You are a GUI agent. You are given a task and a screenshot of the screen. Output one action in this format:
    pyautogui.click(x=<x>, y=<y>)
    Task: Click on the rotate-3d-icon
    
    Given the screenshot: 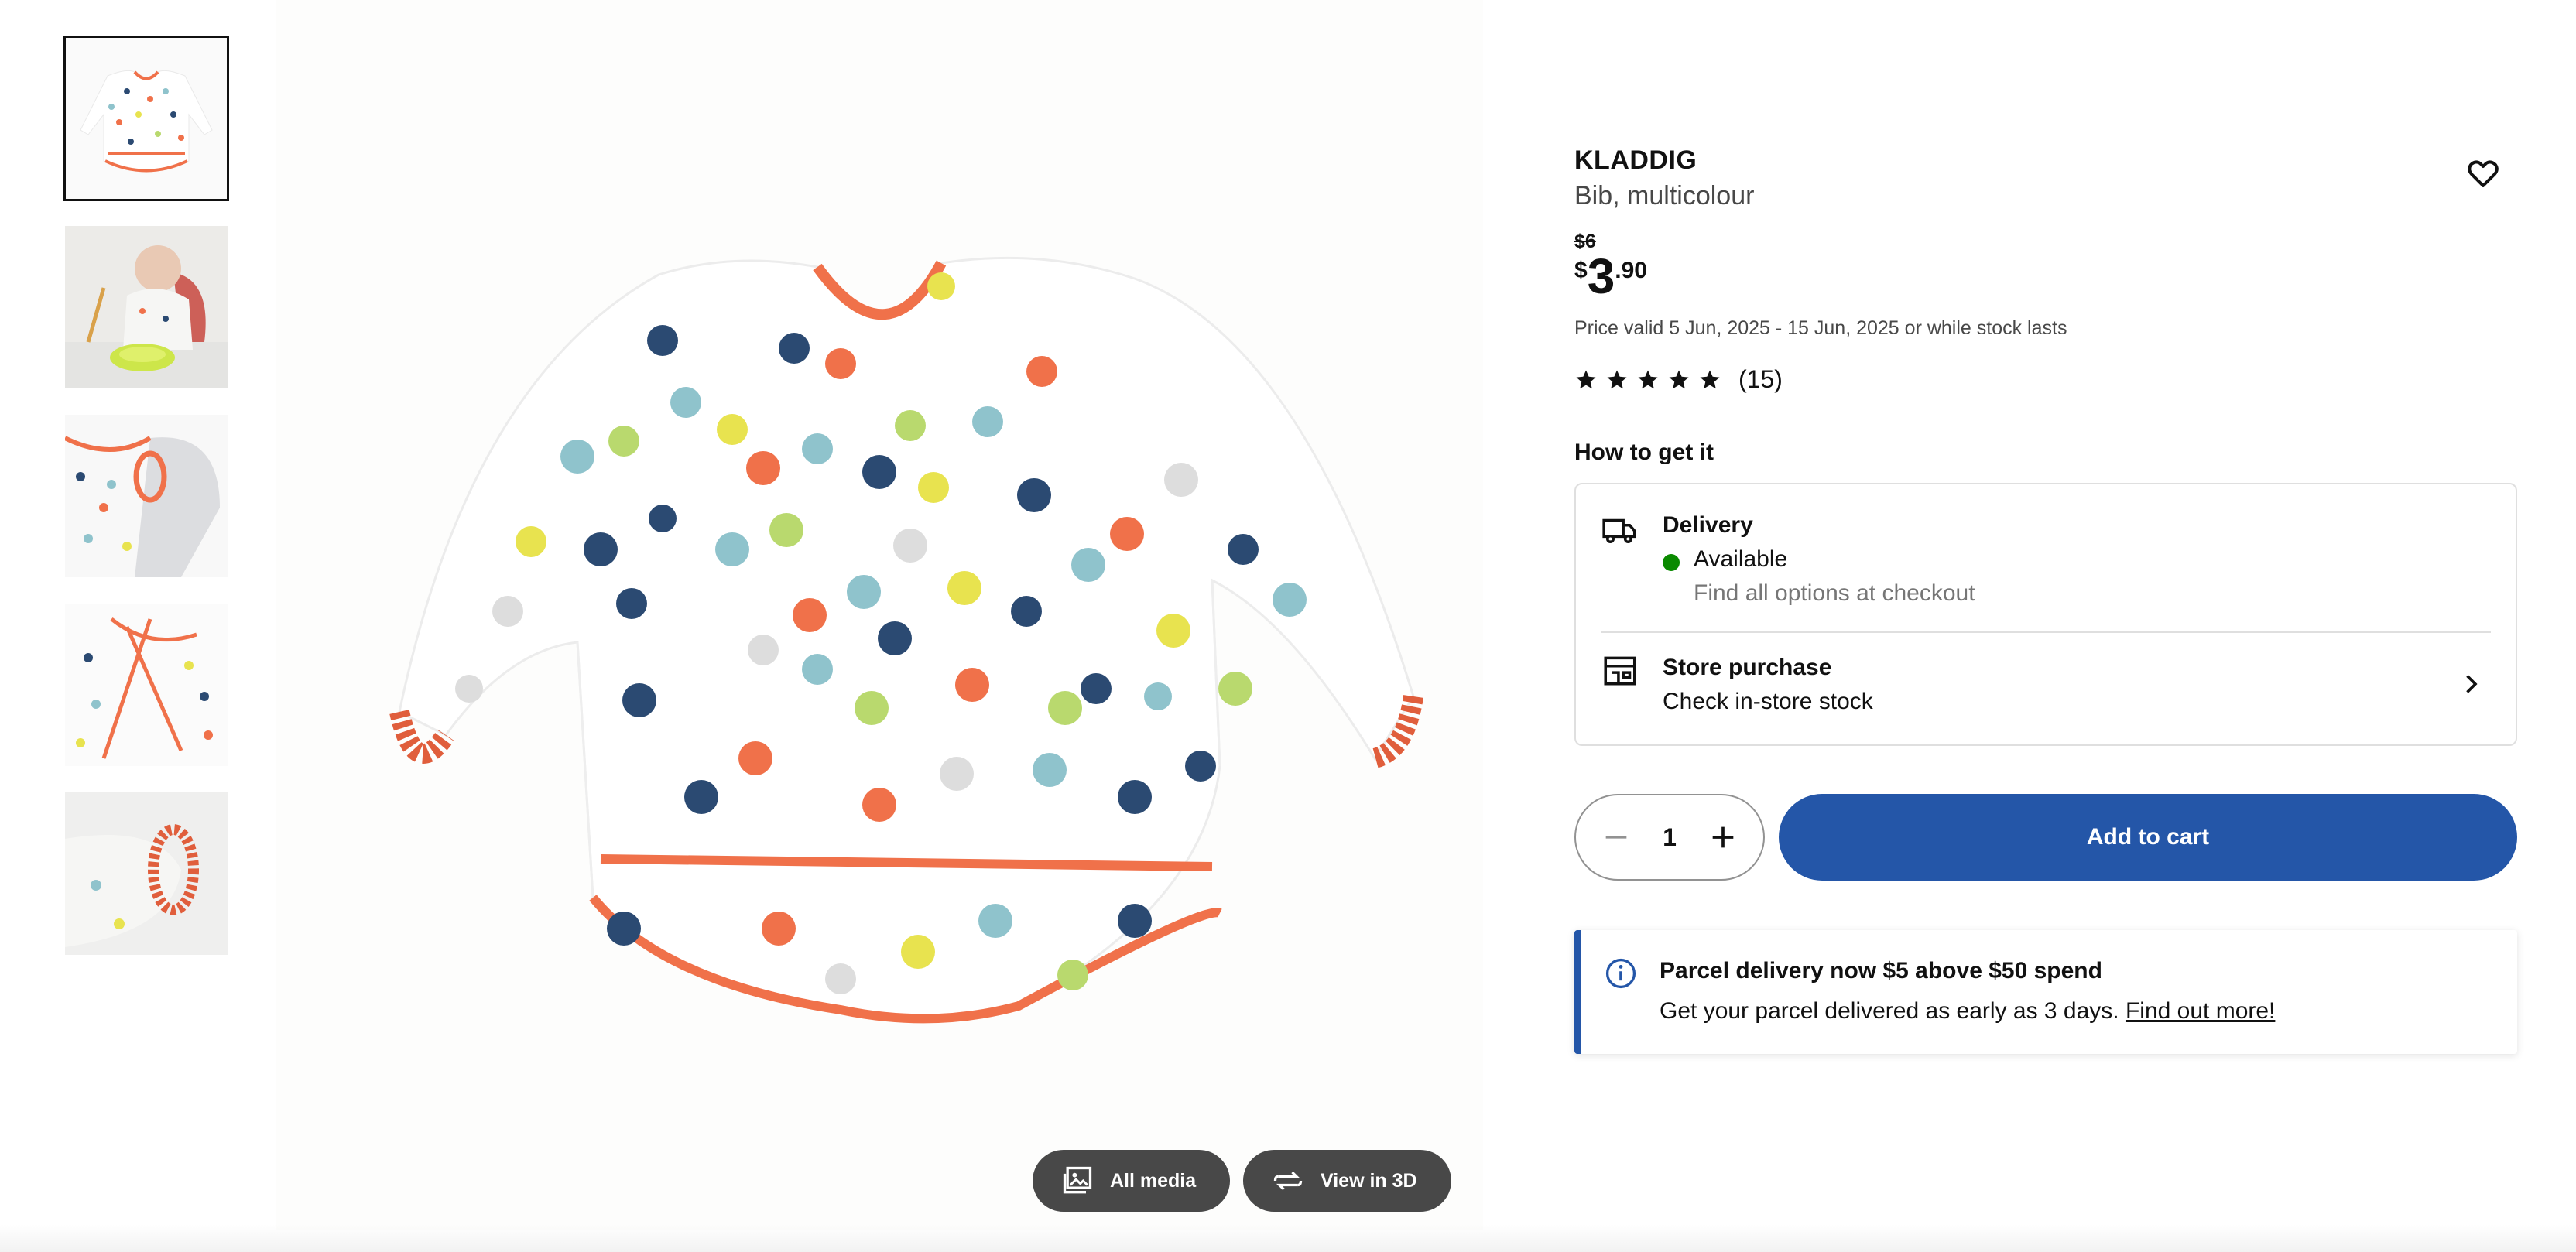 What is the action you would take?
    pyautogui.click(x=1288, y=1181)
    